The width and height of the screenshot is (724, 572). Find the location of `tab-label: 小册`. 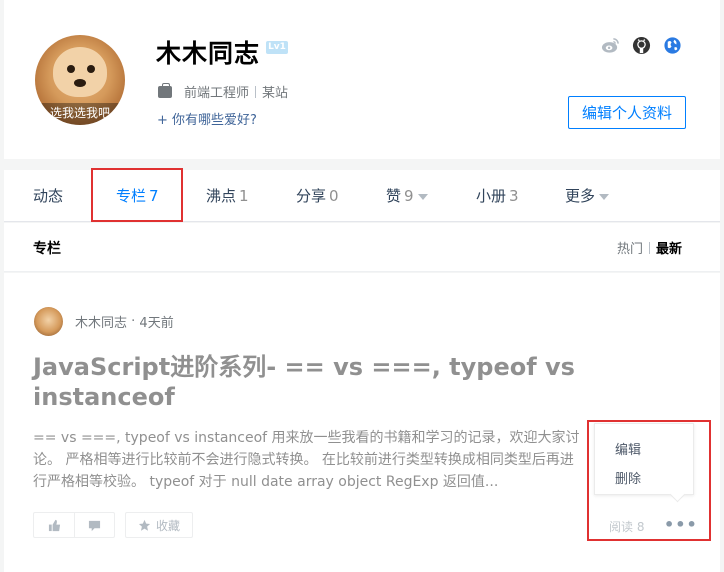

tab-label: 小册 is located at coordinates (491, 196).